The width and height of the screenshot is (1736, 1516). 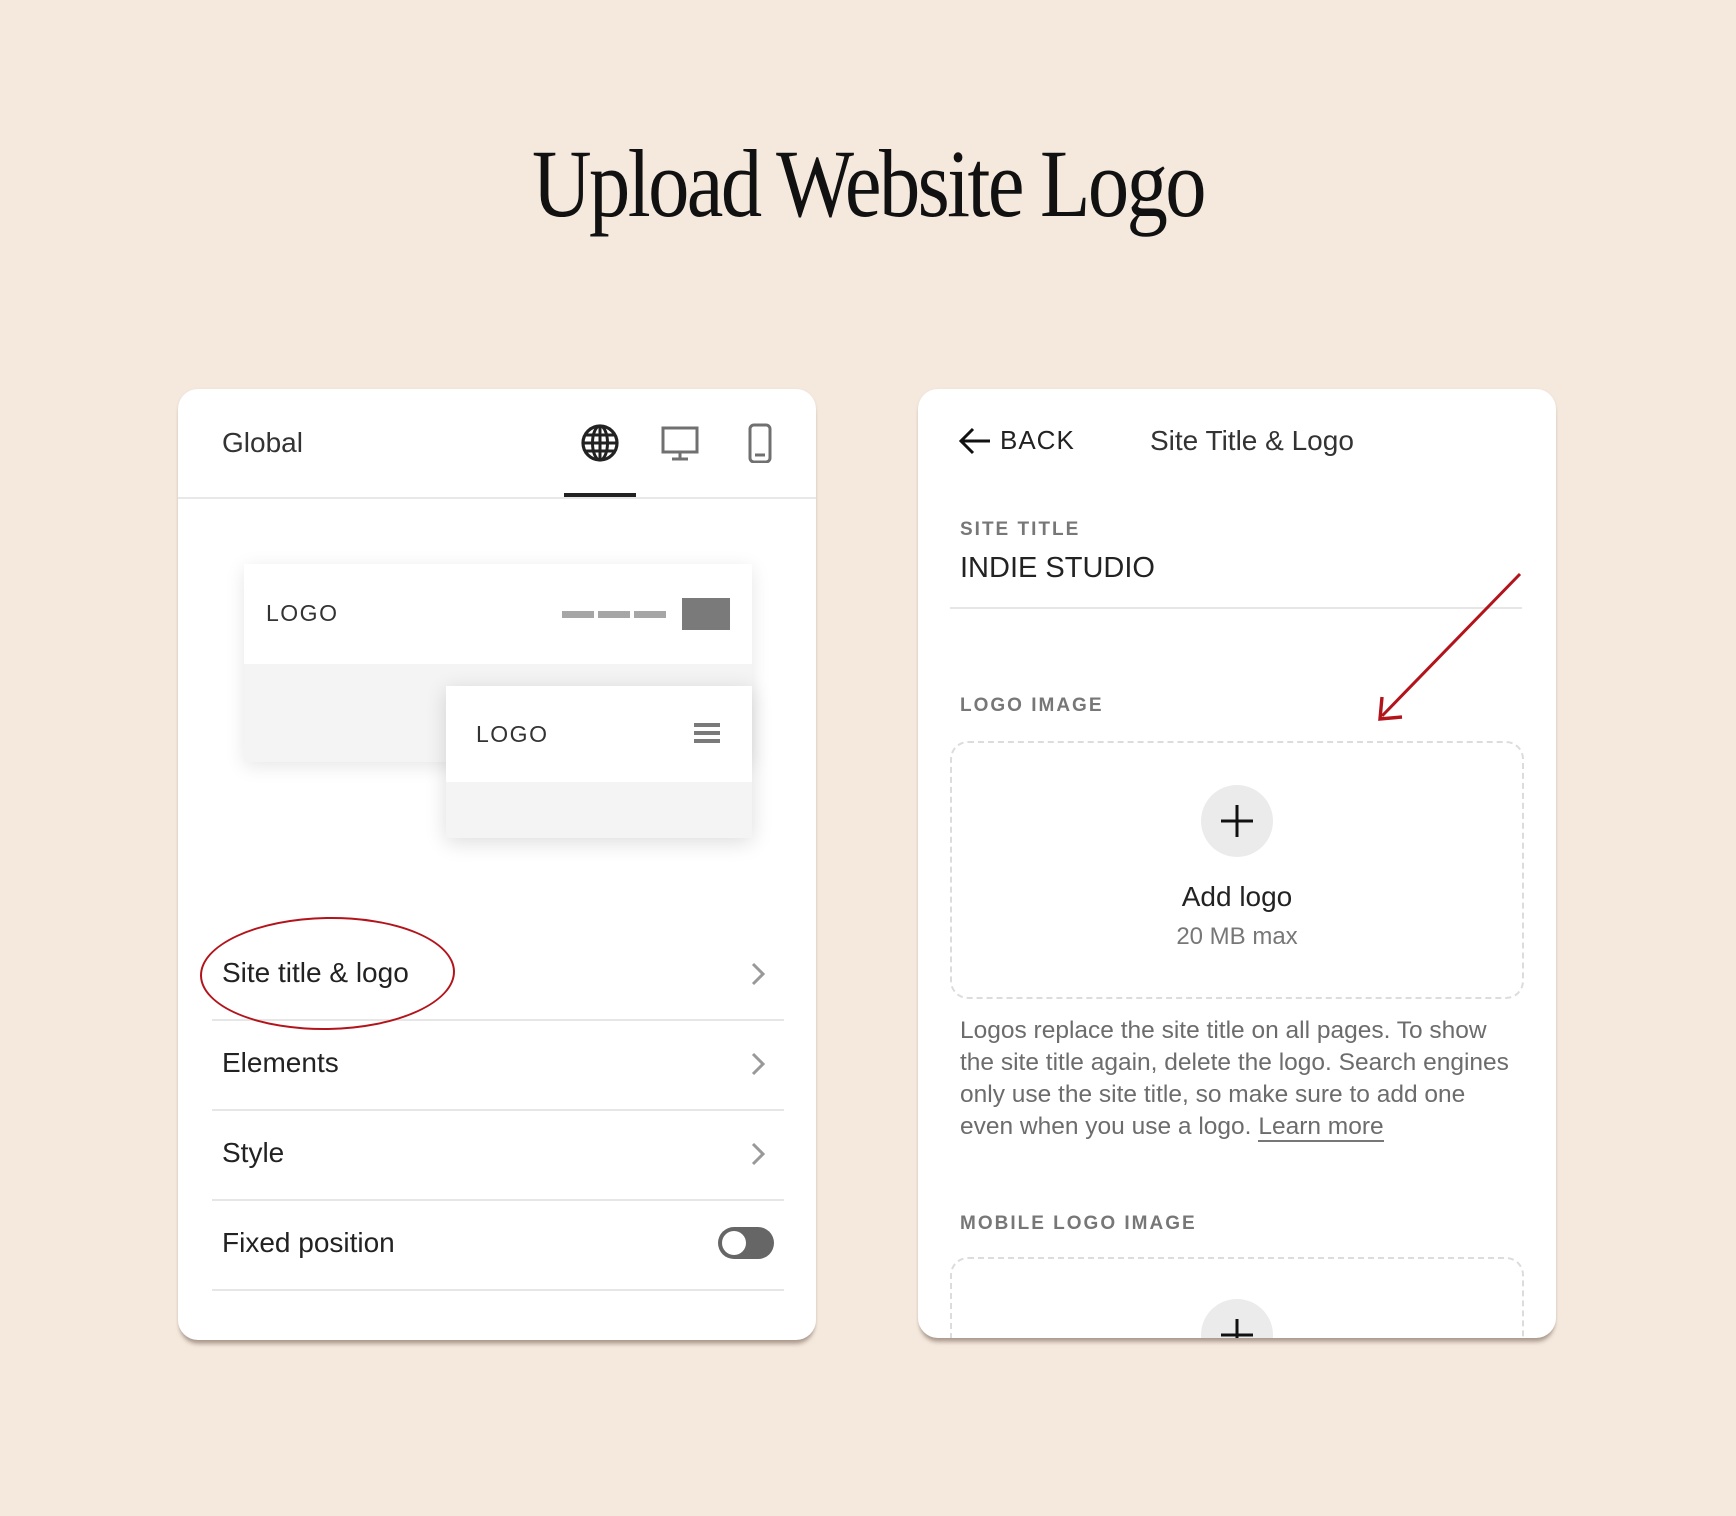 I want to click on mobile-icon, so click(x=760, y=443).